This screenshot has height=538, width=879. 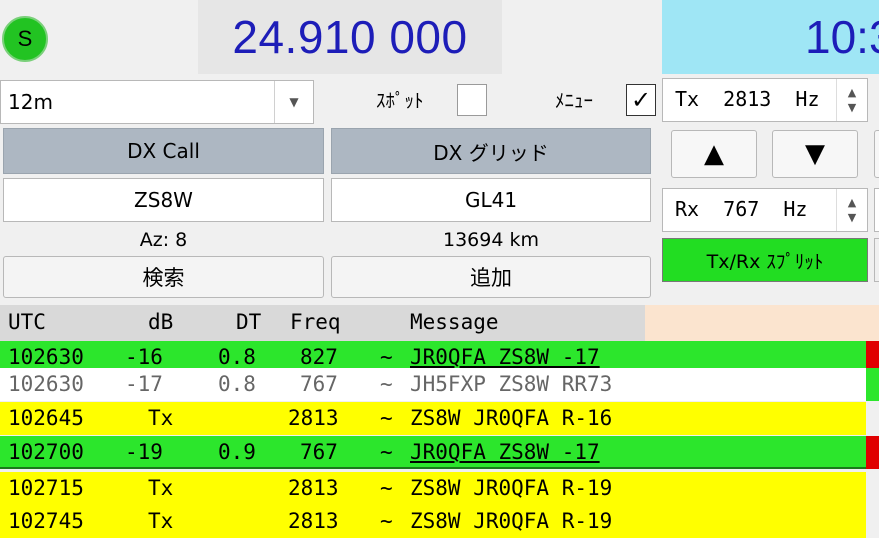 I want to click on add-button: 追加, so click(x=491, y=277).